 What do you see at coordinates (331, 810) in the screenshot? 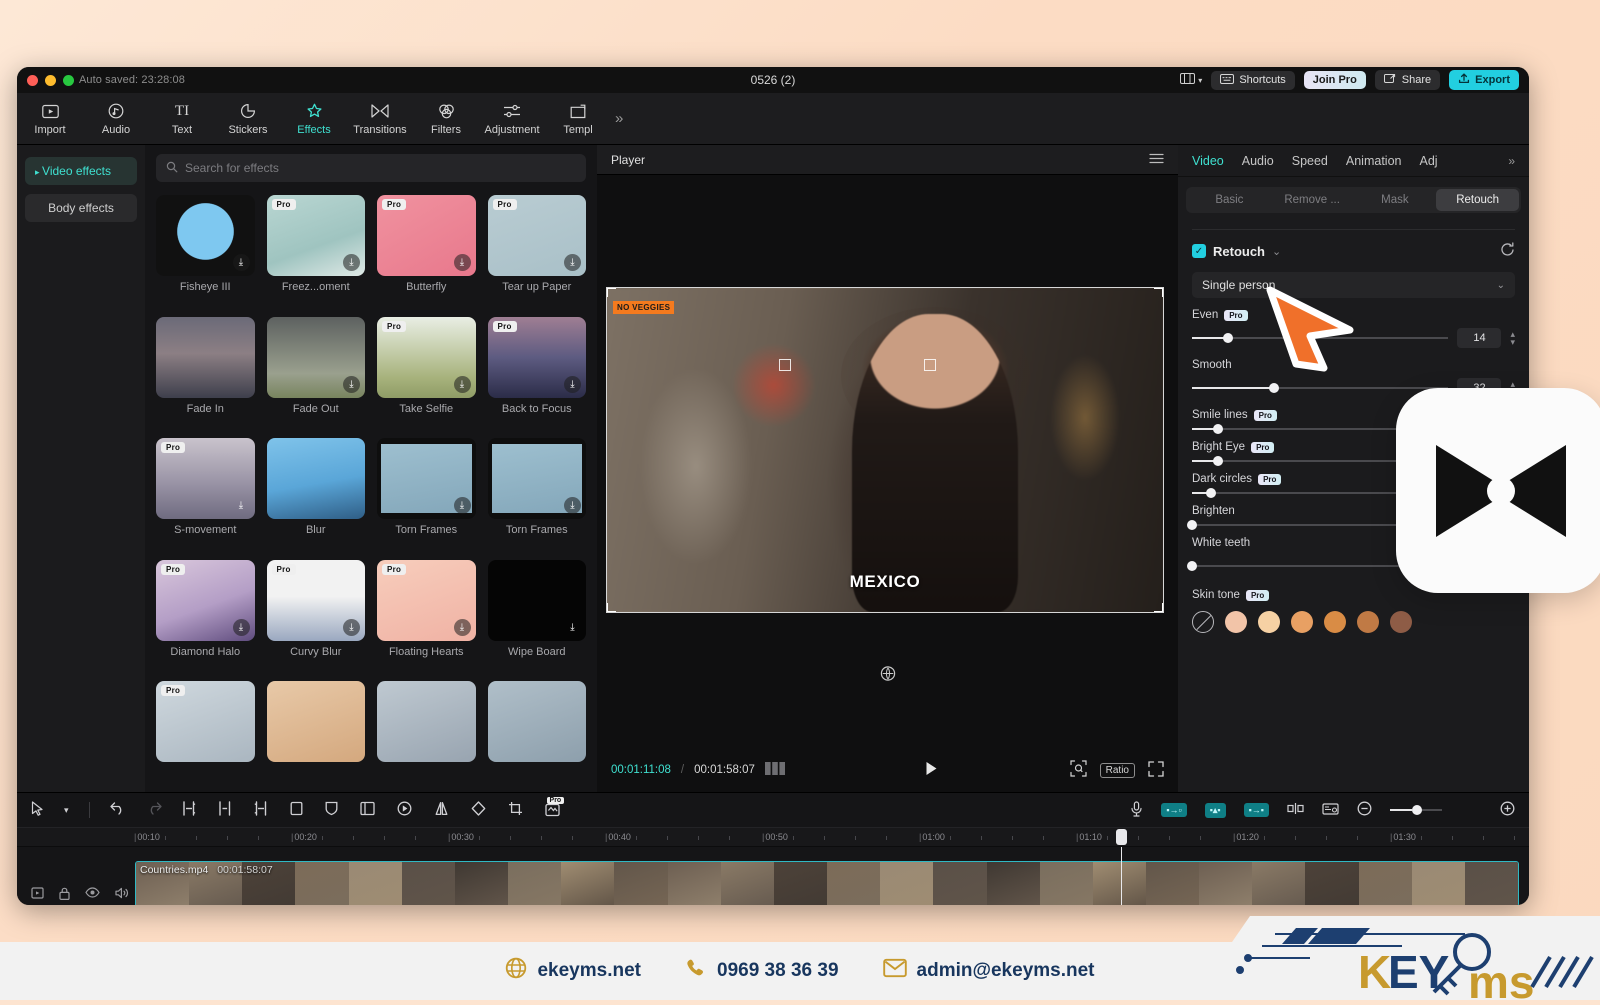
I see `shield-icon` at bounding box center [331, 810].